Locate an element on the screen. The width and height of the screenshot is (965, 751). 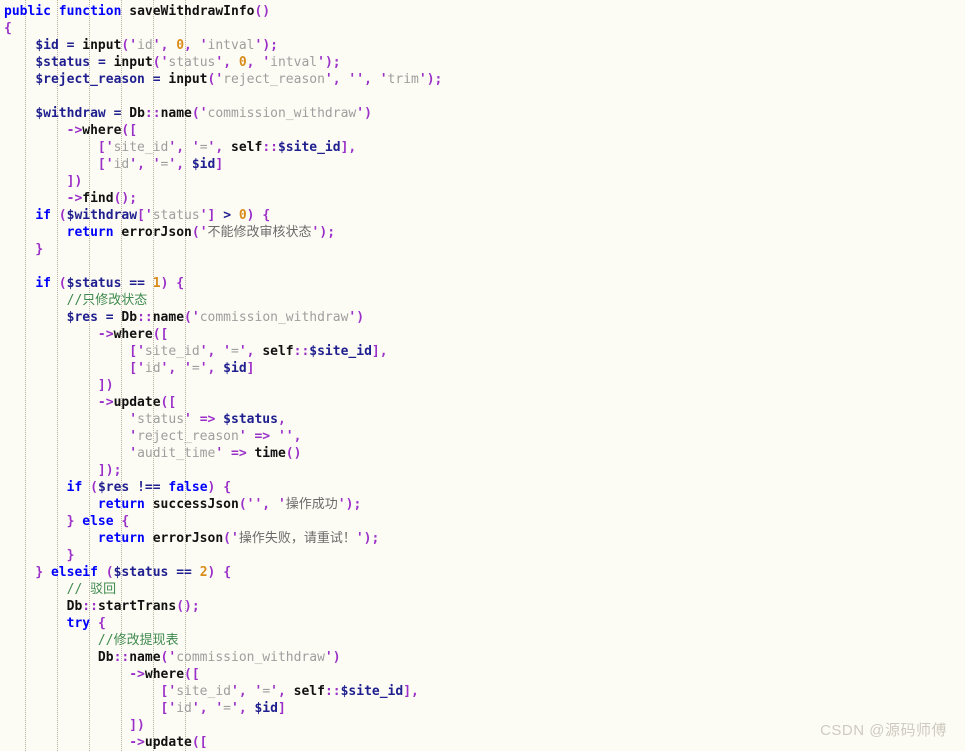
code-token: try is located at coordinates (78, 623).